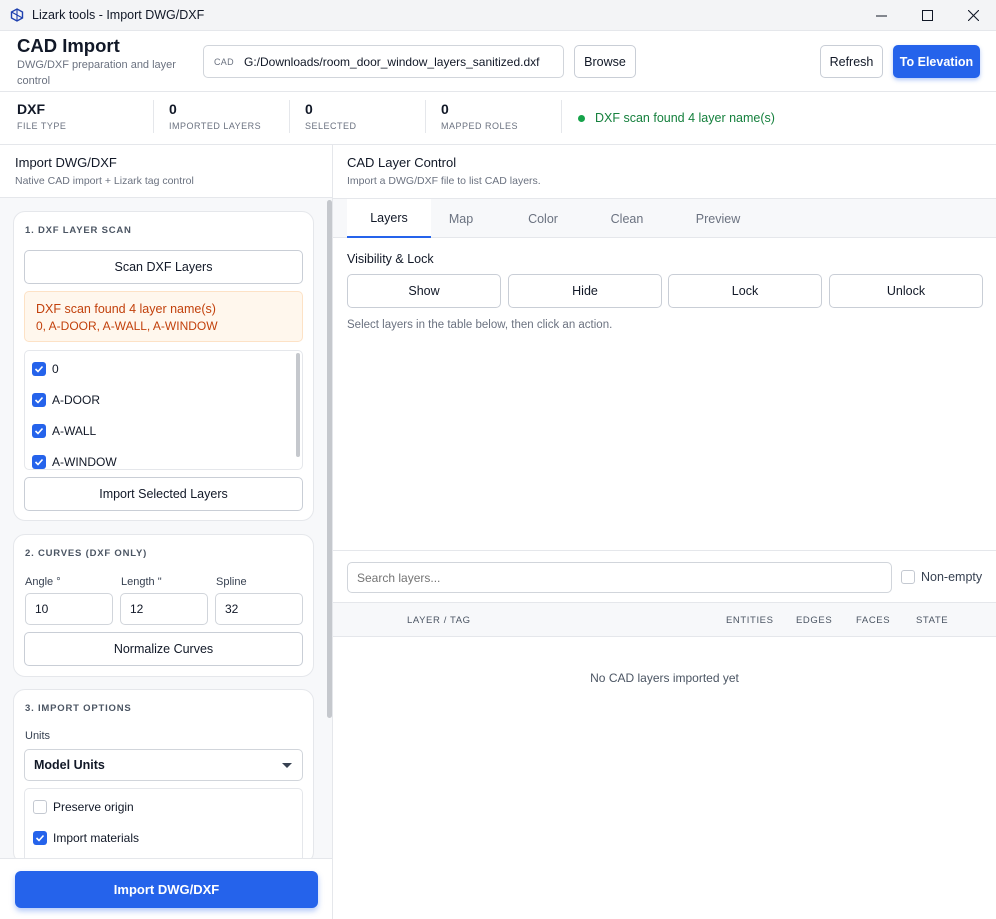  Describe the element at coordinates (164, 609) in the screenshot. I see `length-input: 12` at that location.